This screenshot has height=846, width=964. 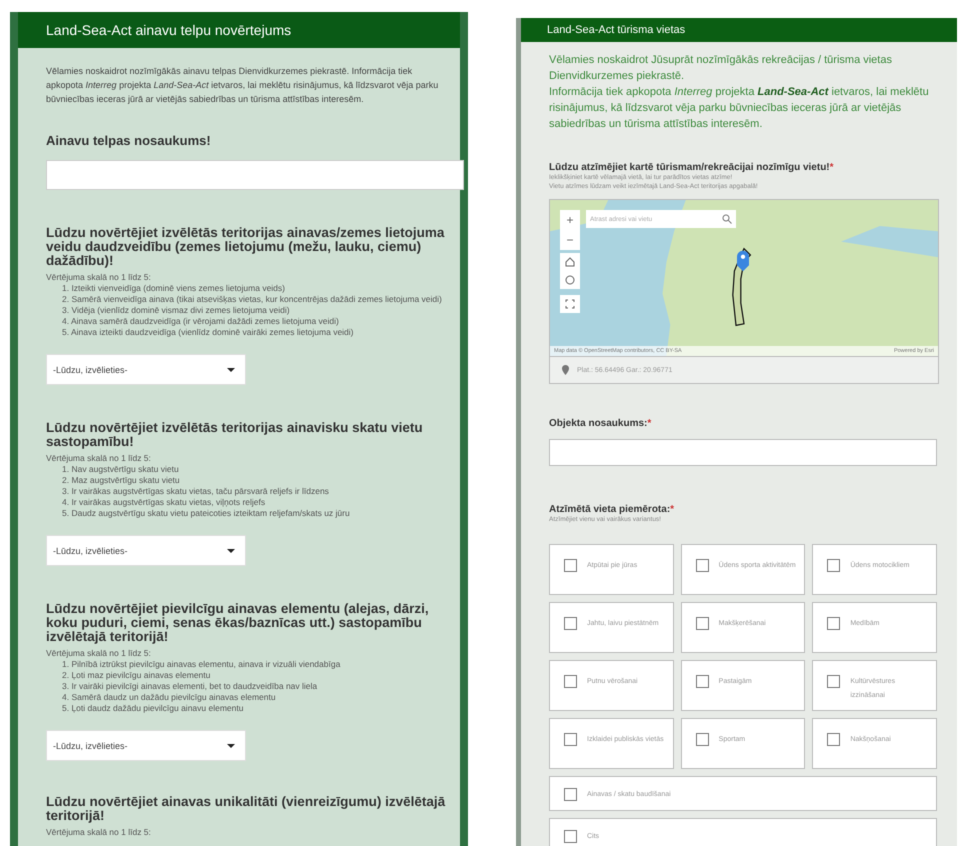 I want to click on scale-option: 3. Ir vairāki pievilcīgi ainavas elementi, bet to daudzveidība nav liela, so click(x=248, y=686).